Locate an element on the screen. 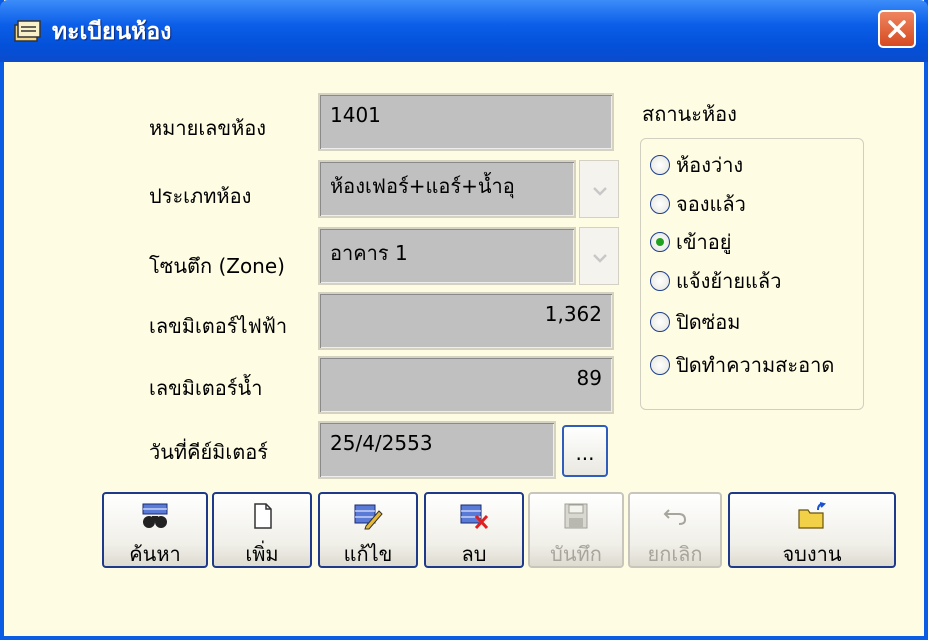 Image resolution: width=928 pixels, height=640 pixels. radio-label: จองแล้ว is located at coordinates (711, 204).